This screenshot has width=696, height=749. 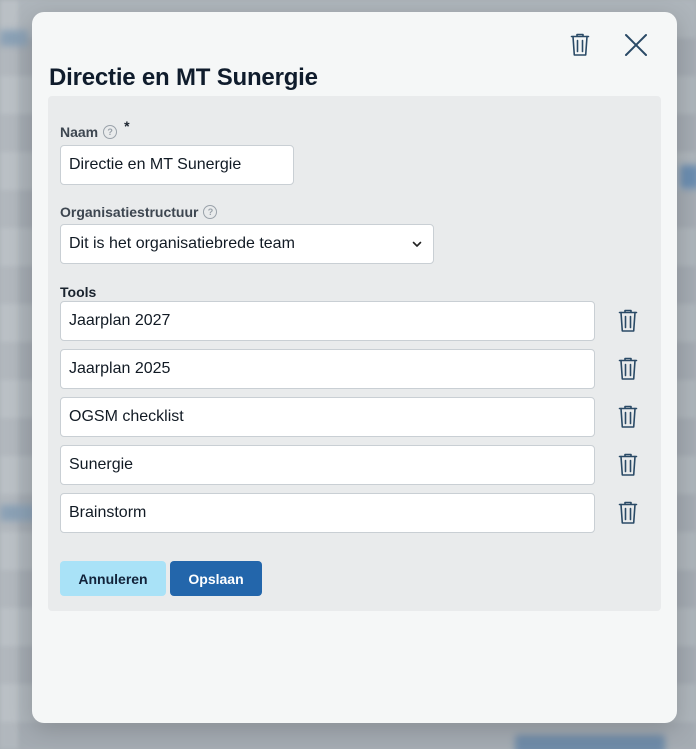 I want to click on tool-input: Sunergie, so click(x=327, y=465).